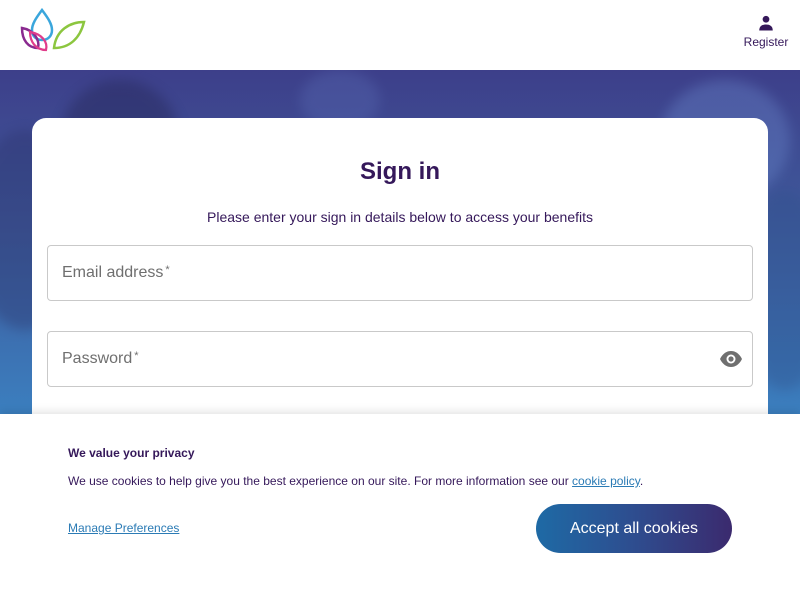  What do you see at coordinates (606, 481) in the screenshot?
I see `cookie-policy-link: cookie policy` at bounding box center [606, 481].